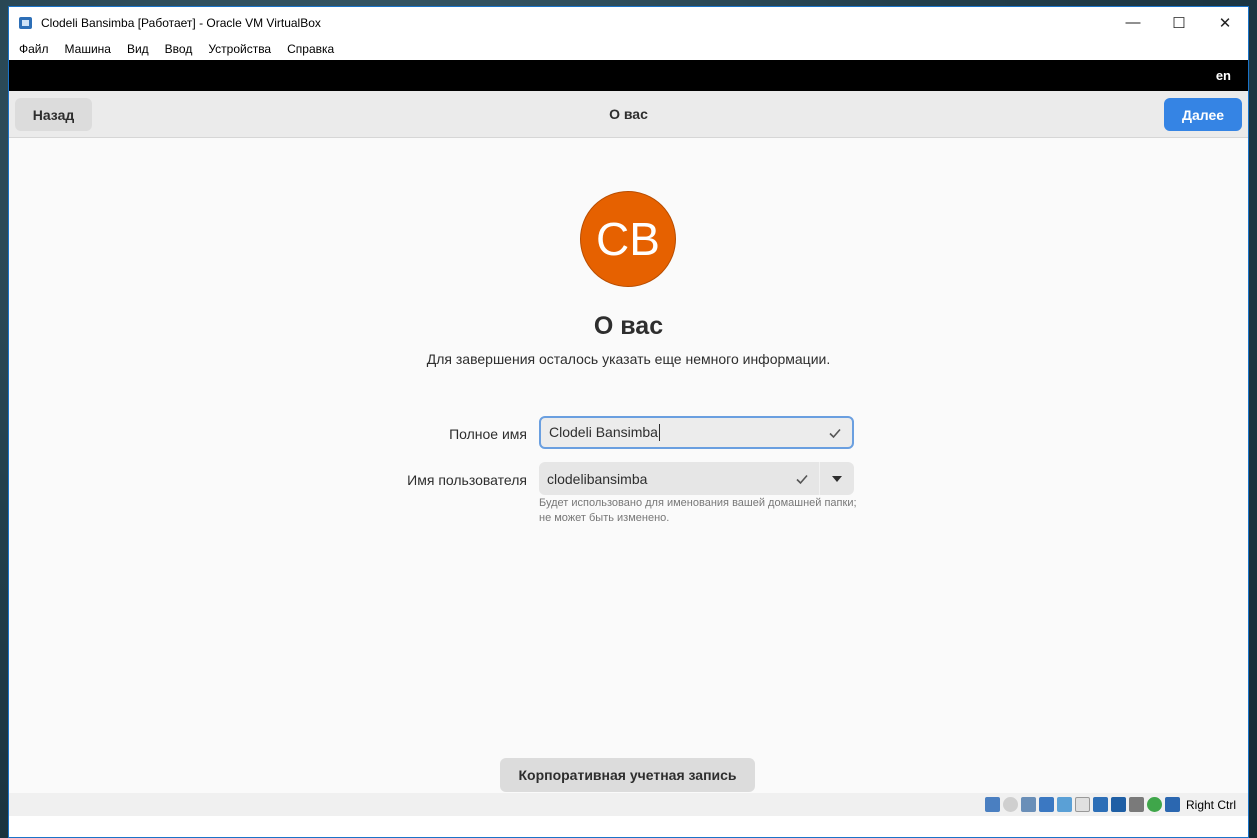  I want to click on headerbar-title: О вас, so click(628, 114).